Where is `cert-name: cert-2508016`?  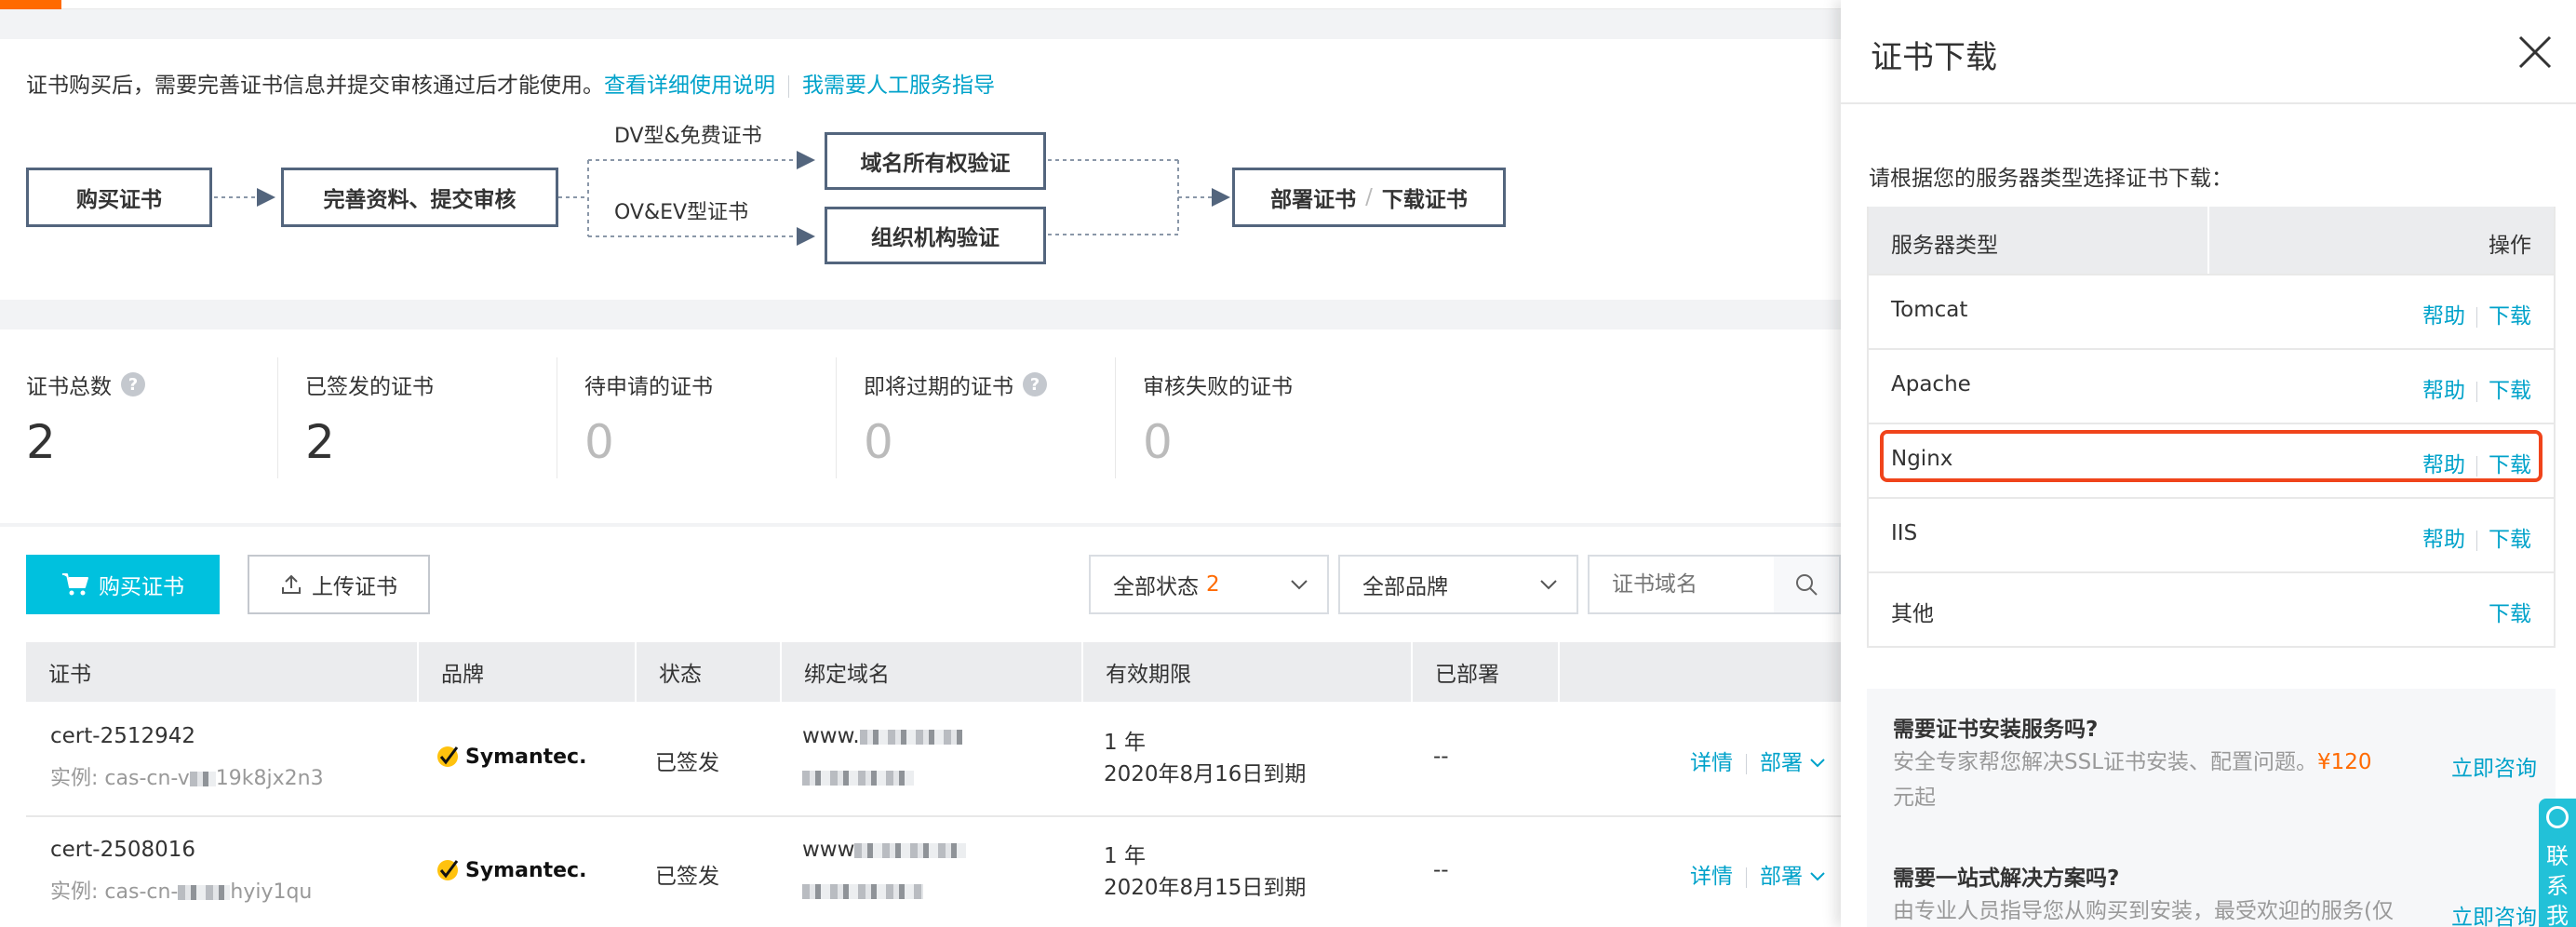
cert-name: cert-2508016 is located at coordinates (123, 850).